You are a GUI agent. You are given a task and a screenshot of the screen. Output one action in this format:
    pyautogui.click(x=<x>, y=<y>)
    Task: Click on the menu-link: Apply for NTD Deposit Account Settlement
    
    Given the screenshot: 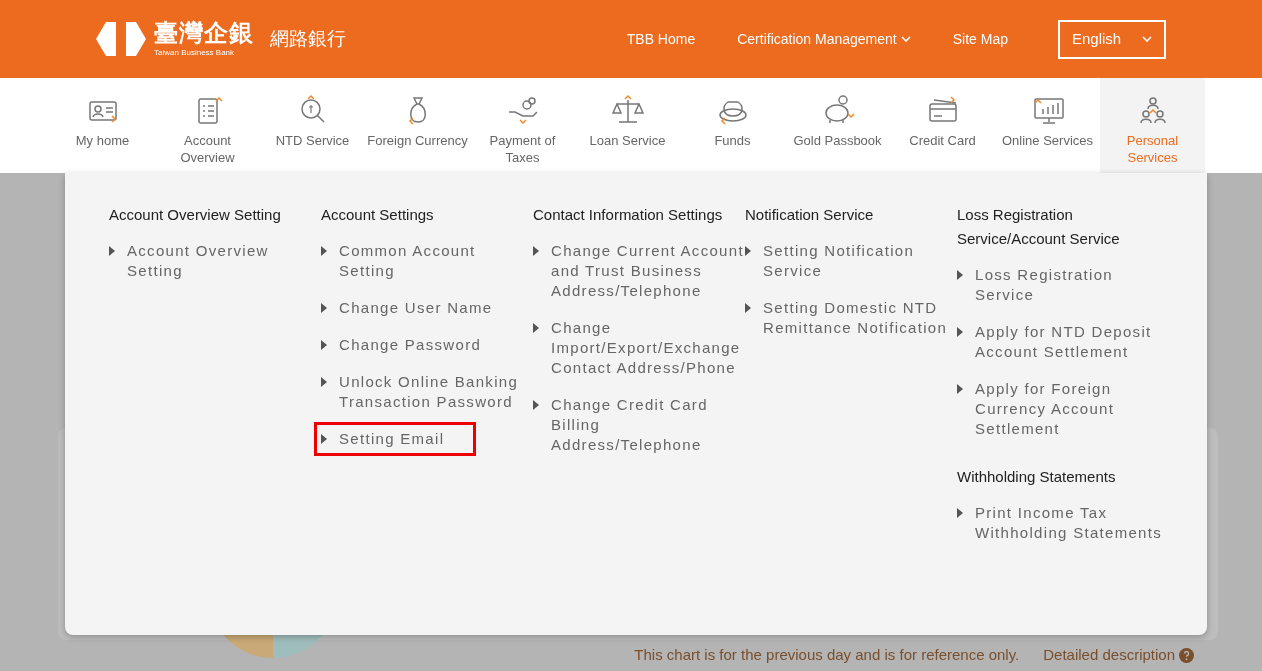 What is the action you would take?
    pyautogui.click(x=1063, y=342)
    